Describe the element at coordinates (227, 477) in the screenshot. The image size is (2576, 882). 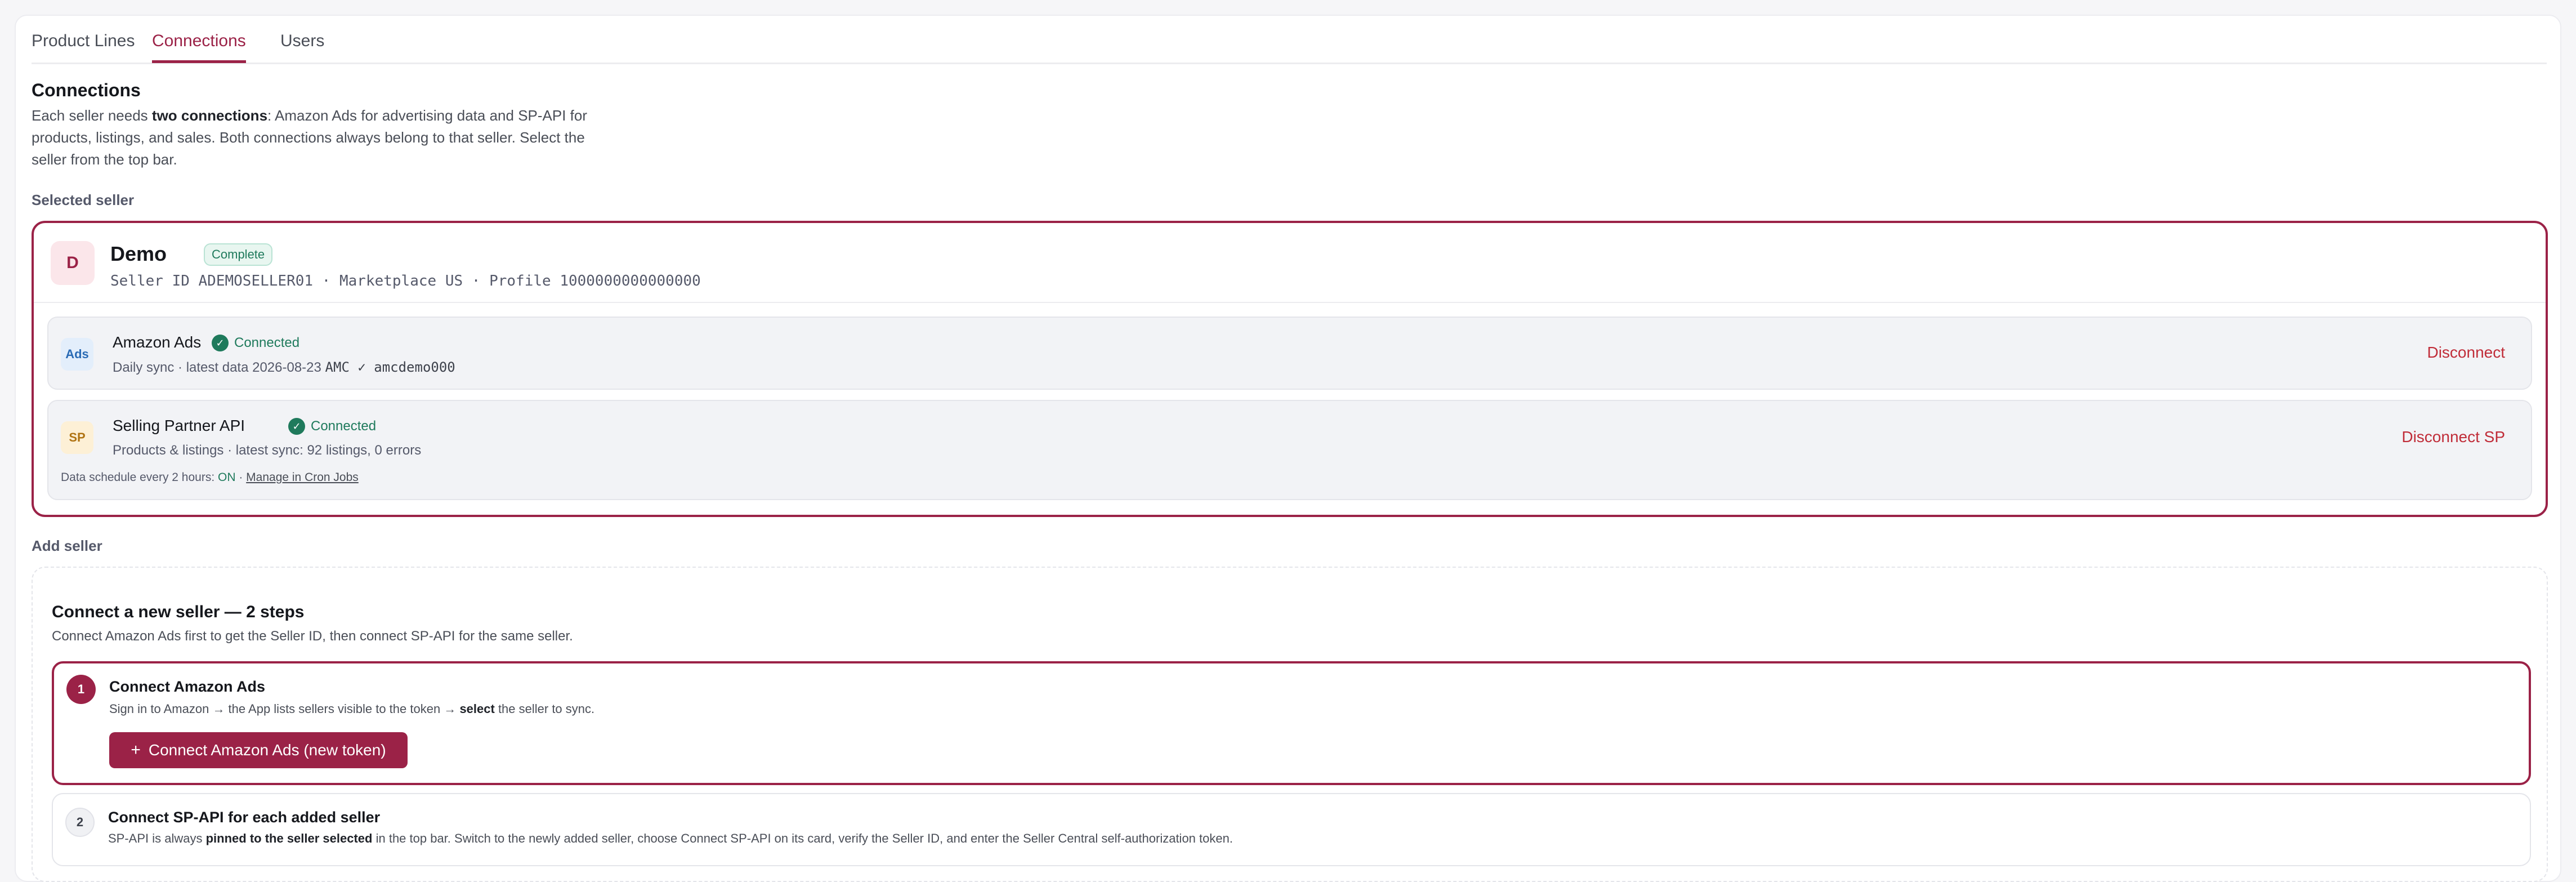
I see `schedule-status: ON` at that location.